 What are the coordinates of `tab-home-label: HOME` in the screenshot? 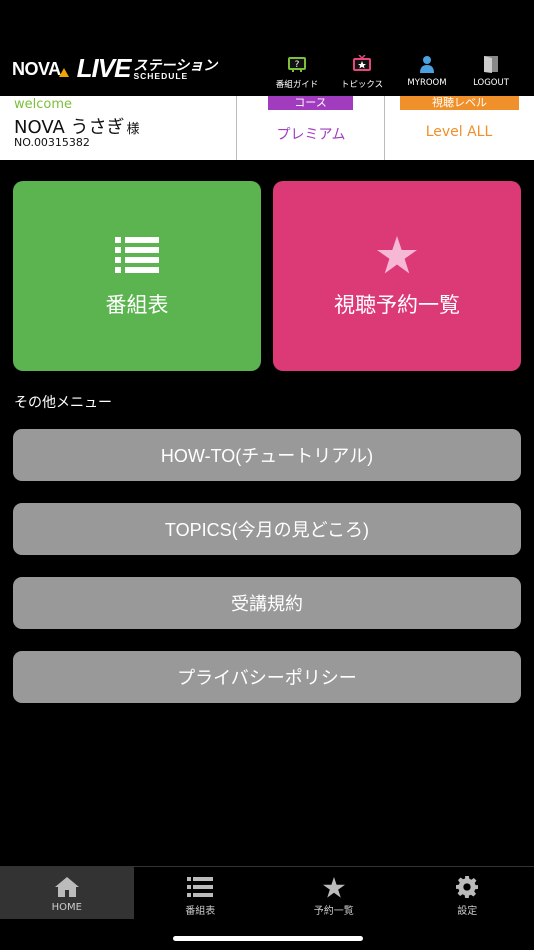 It's located at (66, 907).